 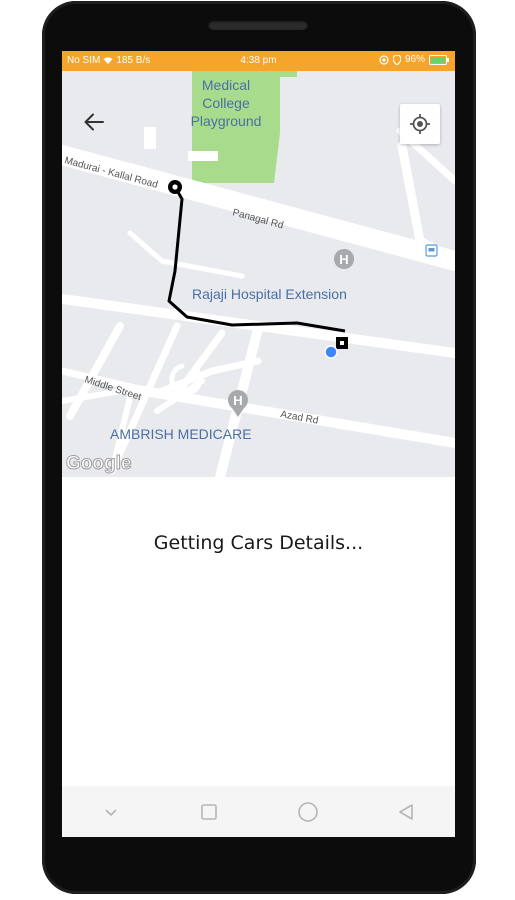 What do you see at coordinates (98, 463) in the screenshot?
I see `google-logo: Google` at bounding box center [98, 463].